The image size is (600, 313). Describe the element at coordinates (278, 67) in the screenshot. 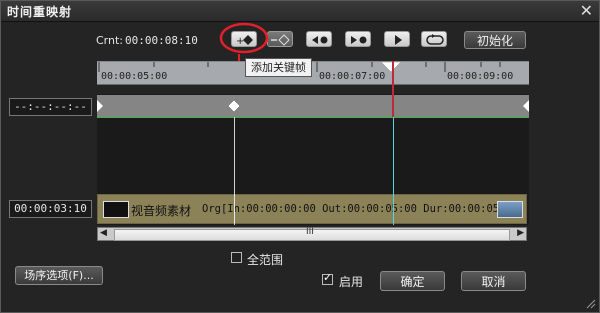

I see `add-keyframe-tooltip: 添加关键帧` at that location.